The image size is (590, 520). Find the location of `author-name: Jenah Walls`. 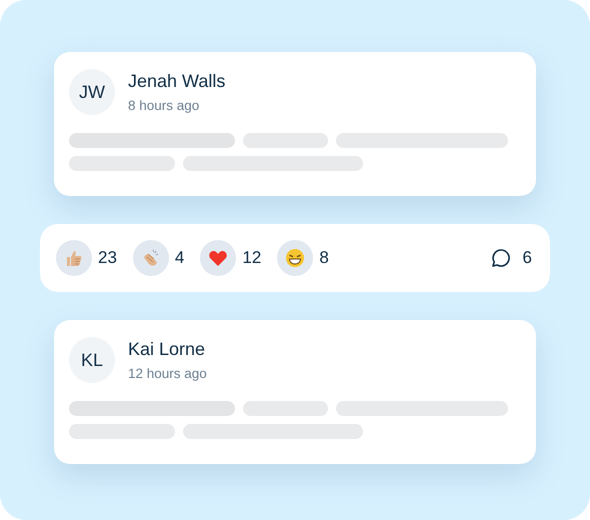

author-name: Jenah Walls is located at coordinates (177, 81).